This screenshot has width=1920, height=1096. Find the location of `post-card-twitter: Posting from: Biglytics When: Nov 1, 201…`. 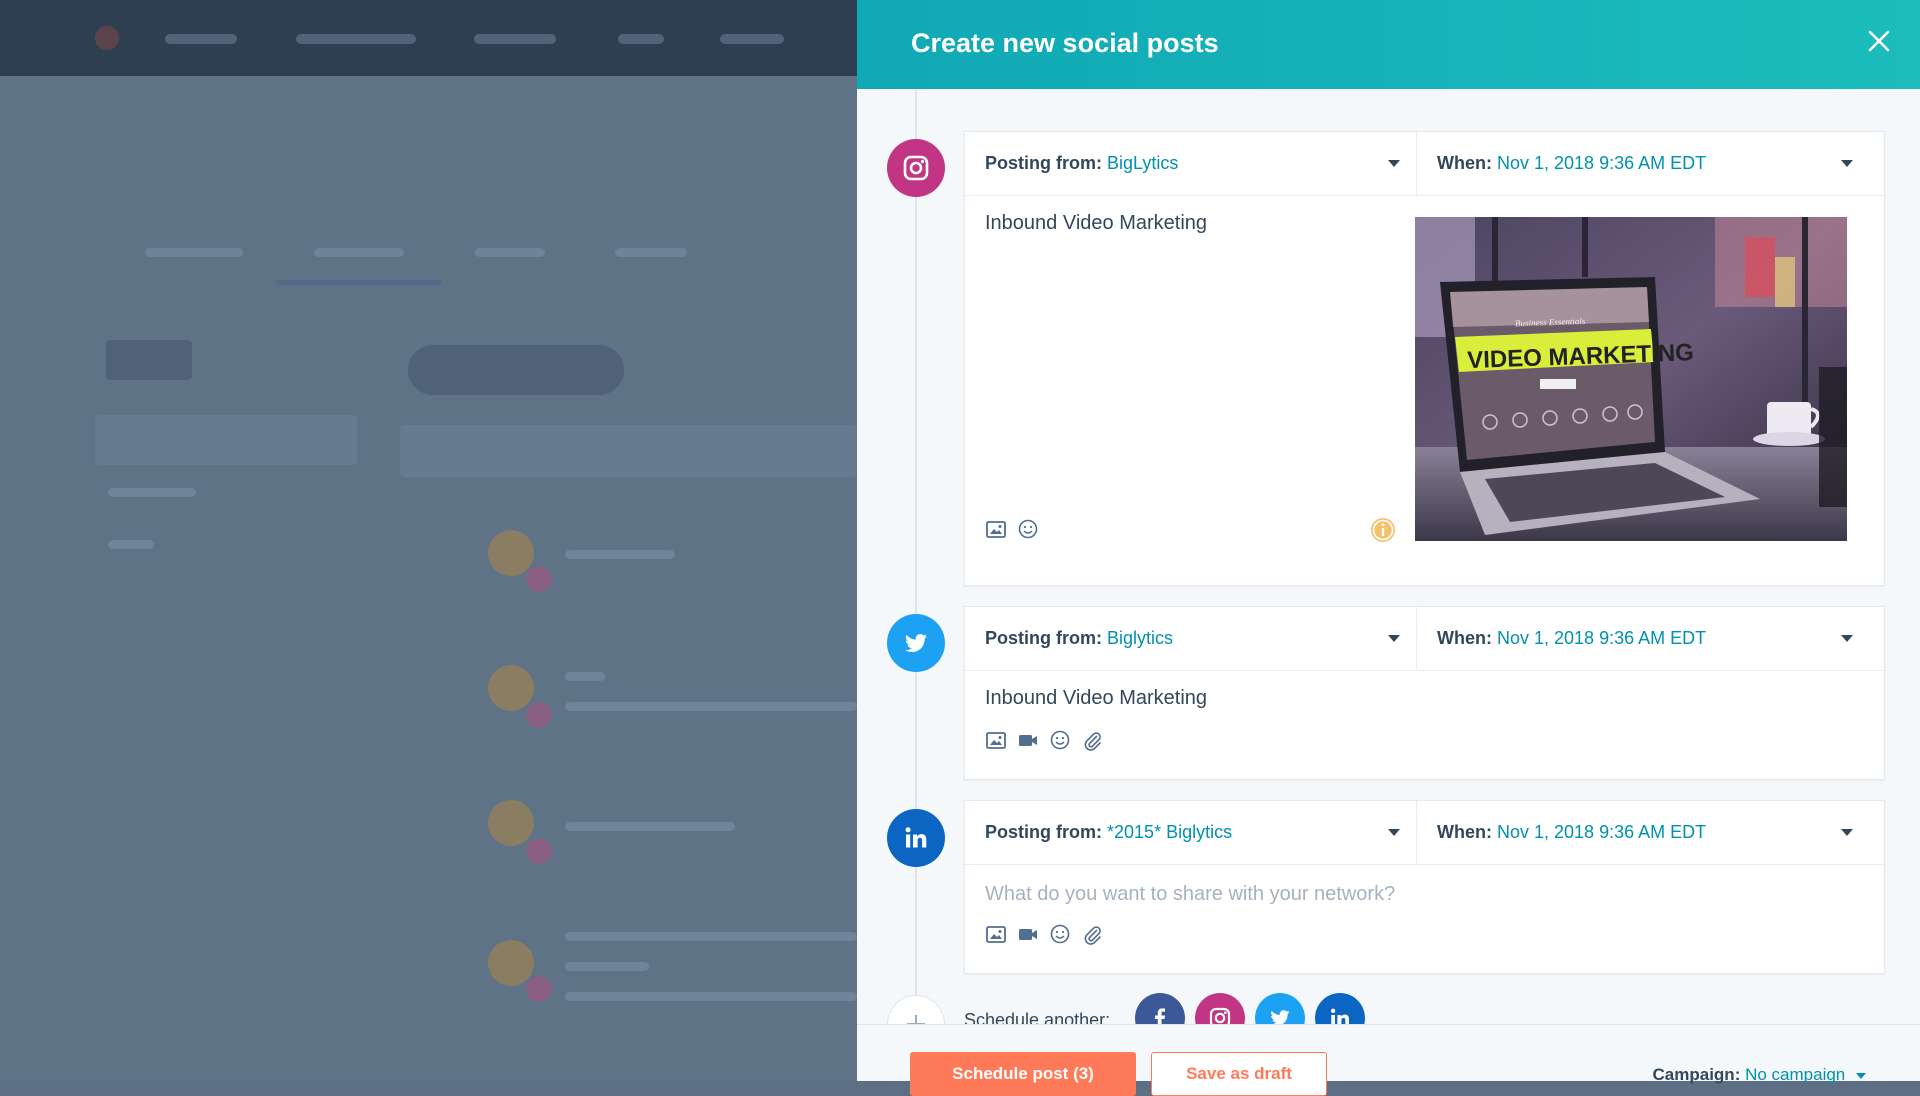

post-card-twitter: Posting from: Biglytics When: Nov 1, 201… is located at coordinates (1424, 693).